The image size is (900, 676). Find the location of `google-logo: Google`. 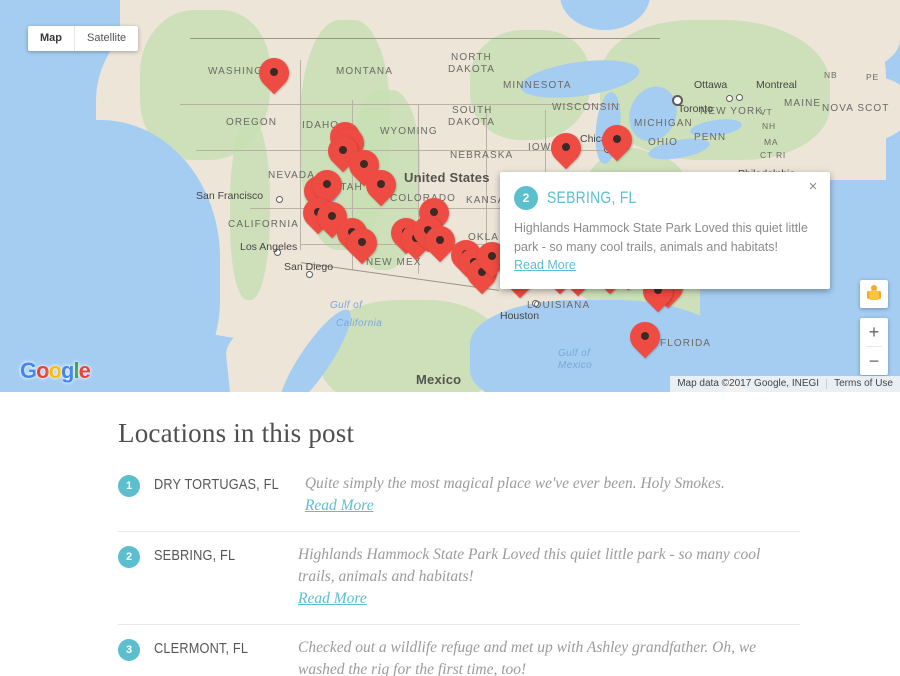

google-logo: Google is located at coordinates (55, 370).